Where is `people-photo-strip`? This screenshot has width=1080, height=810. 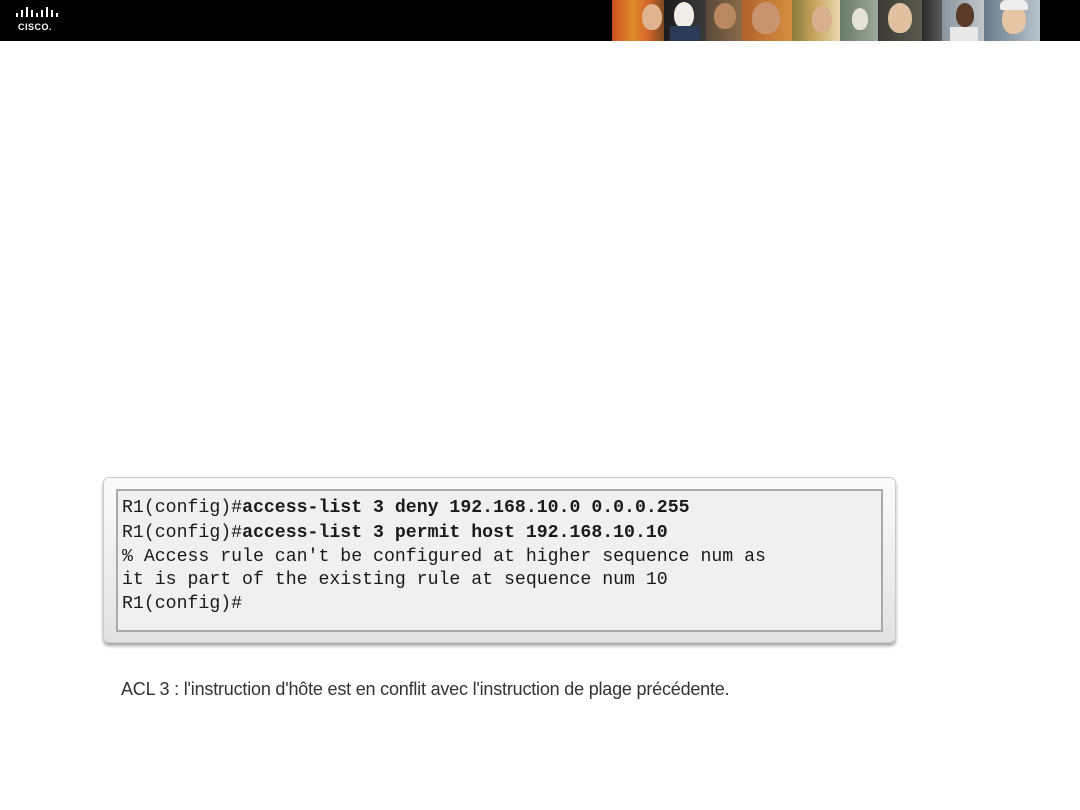
people-photo-strip is located at coordinates (846, 20).